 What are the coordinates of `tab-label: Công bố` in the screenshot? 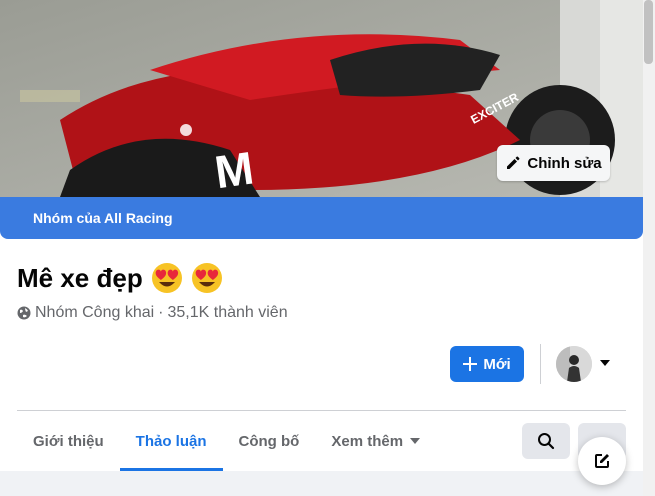 It's located at (269, 441).